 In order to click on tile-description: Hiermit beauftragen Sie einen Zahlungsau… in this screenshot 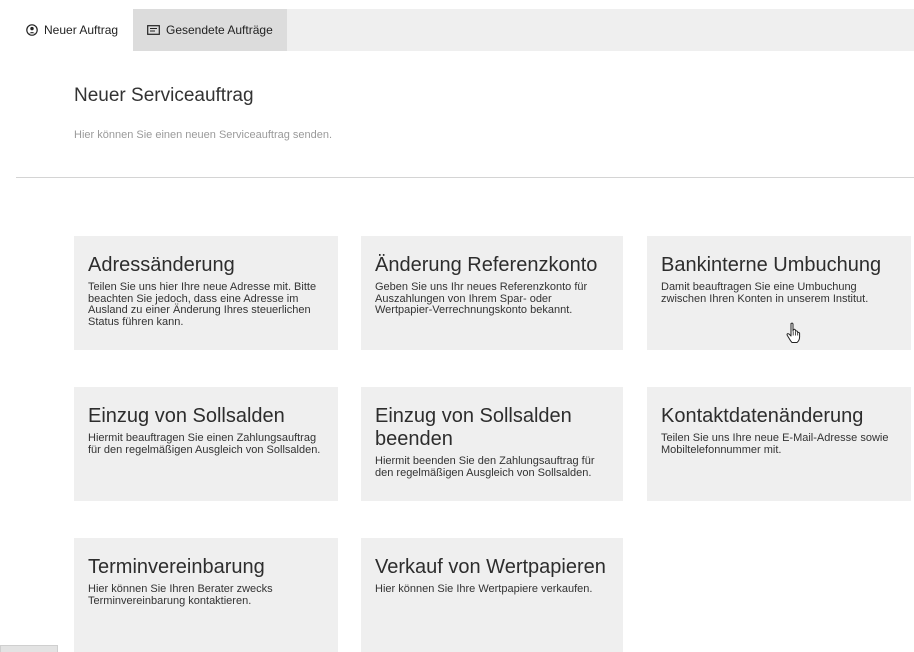, I will do `click(204, 444)`.